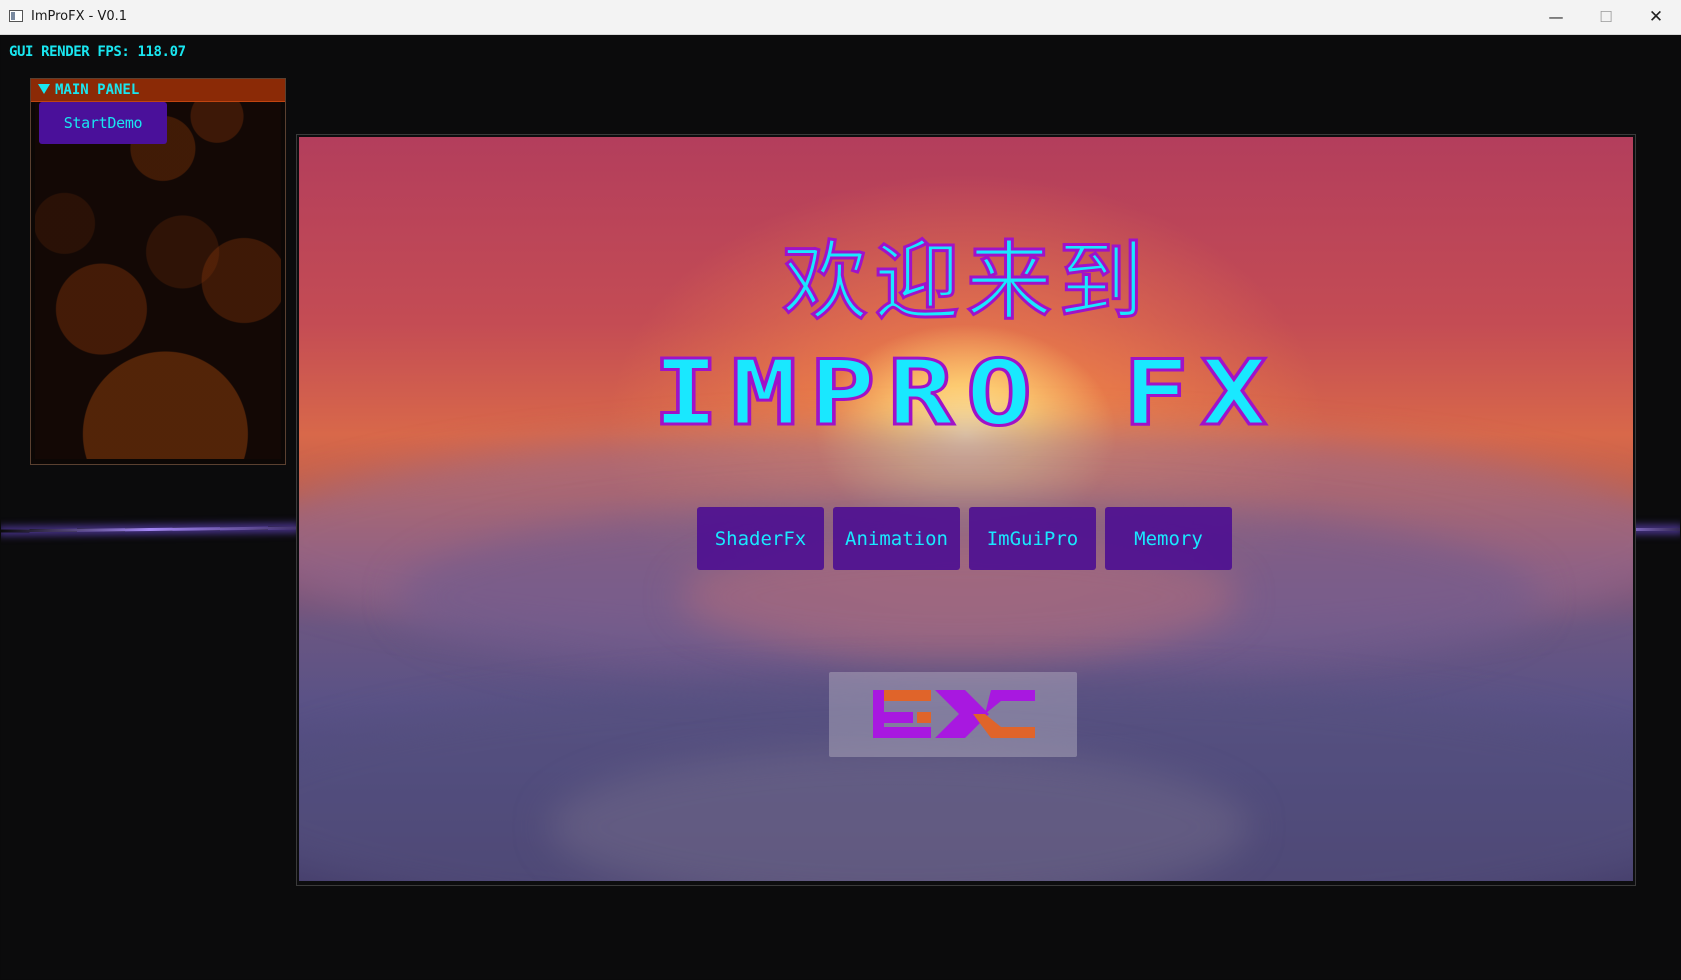 The height and width of the screenshot is (980, 1681). Describe the element at coordinates (965, 282) in the screenshot. I see `welcome-heading: 欢迎来到` at that location.